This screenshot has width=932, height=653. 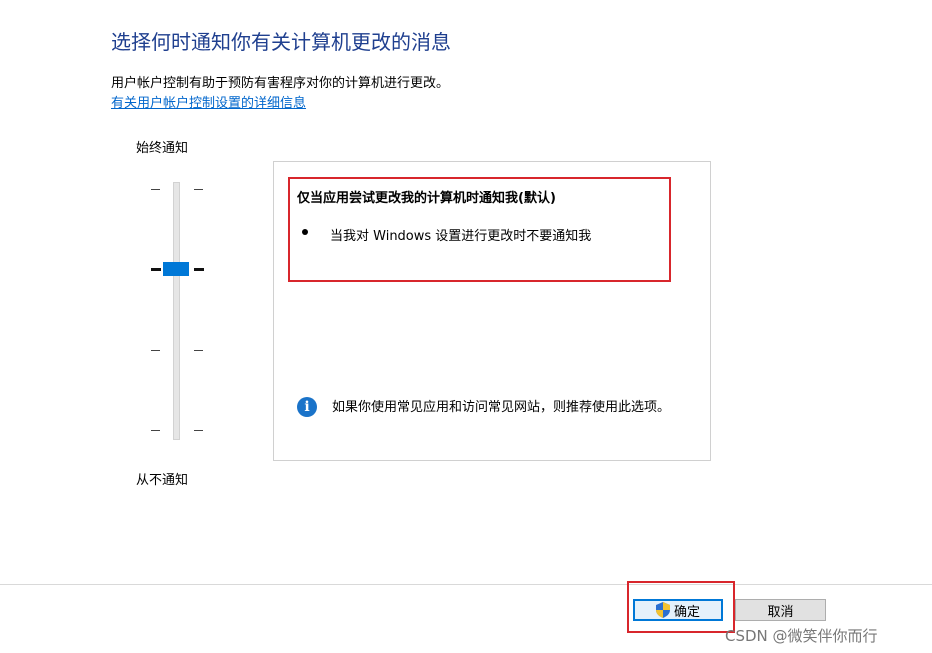 What do you see at coordinates (662, 610) in the screenshot?
I see `shield-icon` at bounding box center [662, 610].